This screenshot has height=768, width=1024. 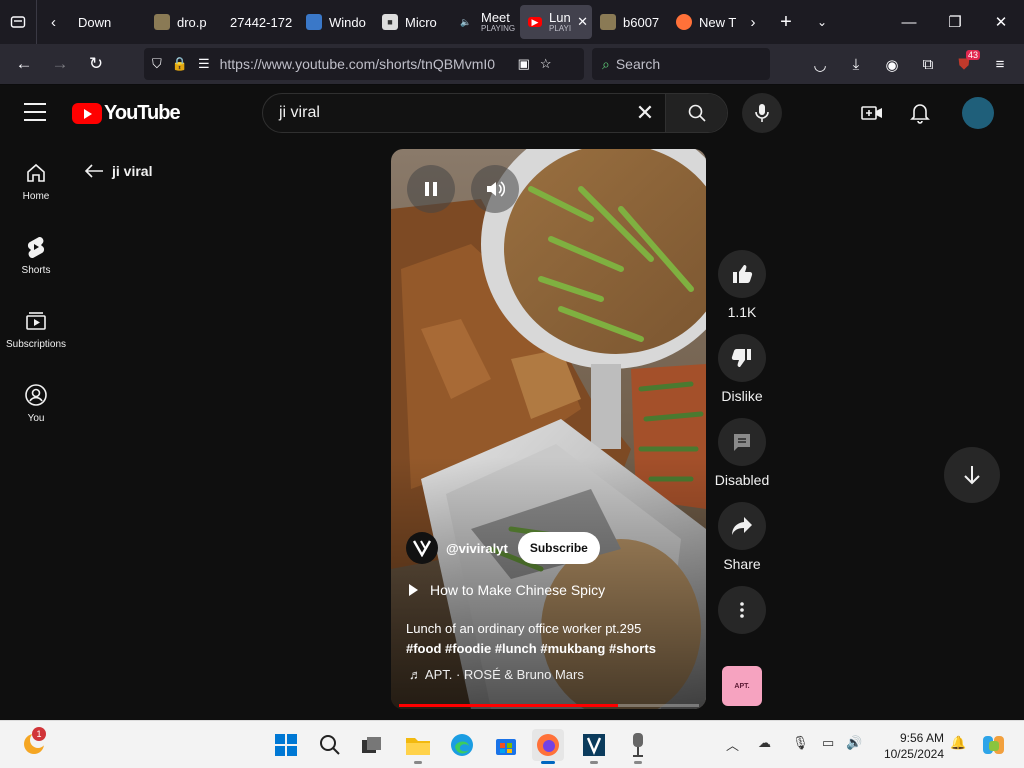 What do you see at coordinates (558, 548) in the screenshot?
I see `subscribe-button: Subscribe` at bounding box center [558, 548].